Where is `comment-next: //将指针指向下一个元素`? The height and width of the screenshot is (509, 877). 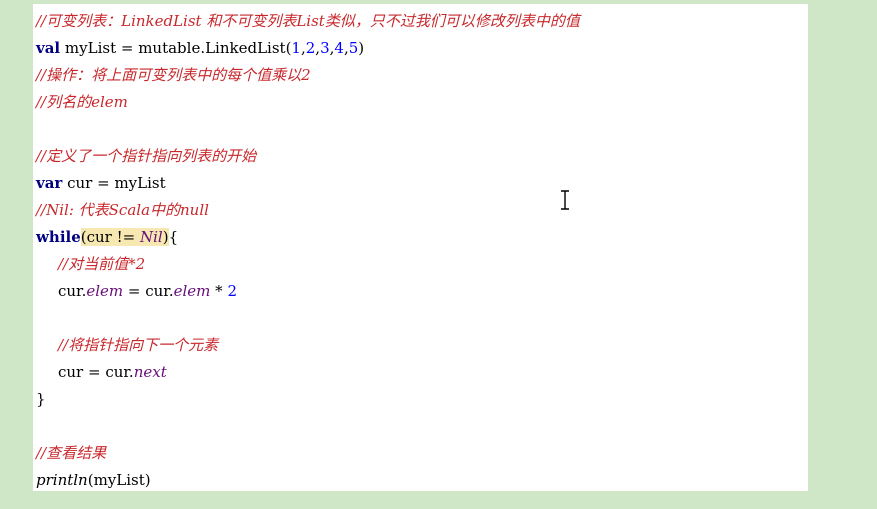 comment-next: //将指针指向下一个元素 is located at coordinates (138, 345).